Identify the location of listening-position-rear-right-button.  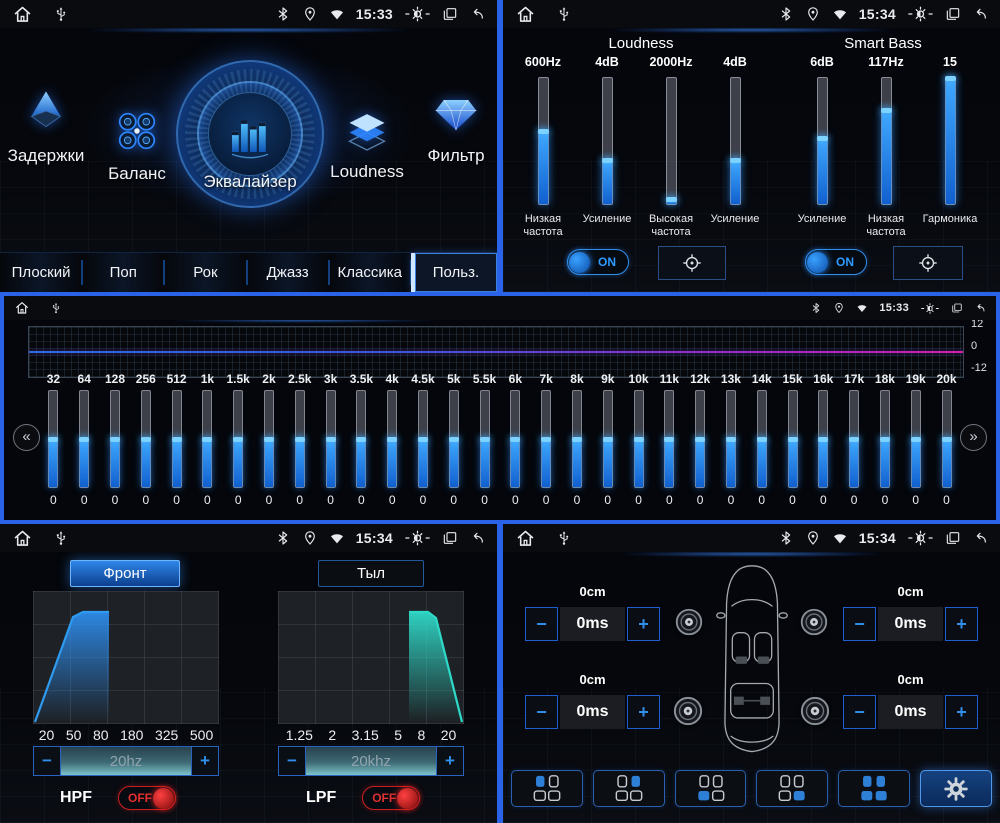
(792, 788).